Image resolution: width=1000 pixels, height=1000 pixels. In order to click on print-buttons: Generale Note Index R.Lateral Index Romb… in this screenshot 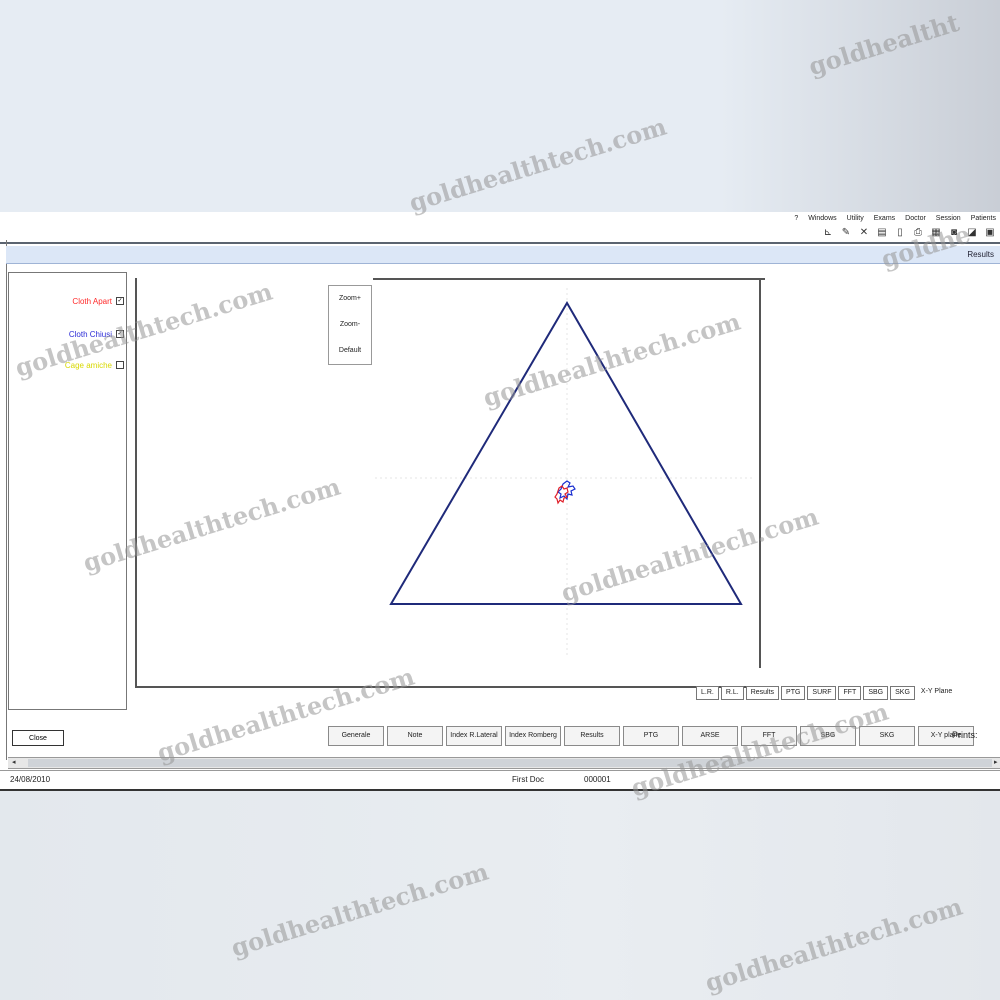, I will do `click(651, 736)`.